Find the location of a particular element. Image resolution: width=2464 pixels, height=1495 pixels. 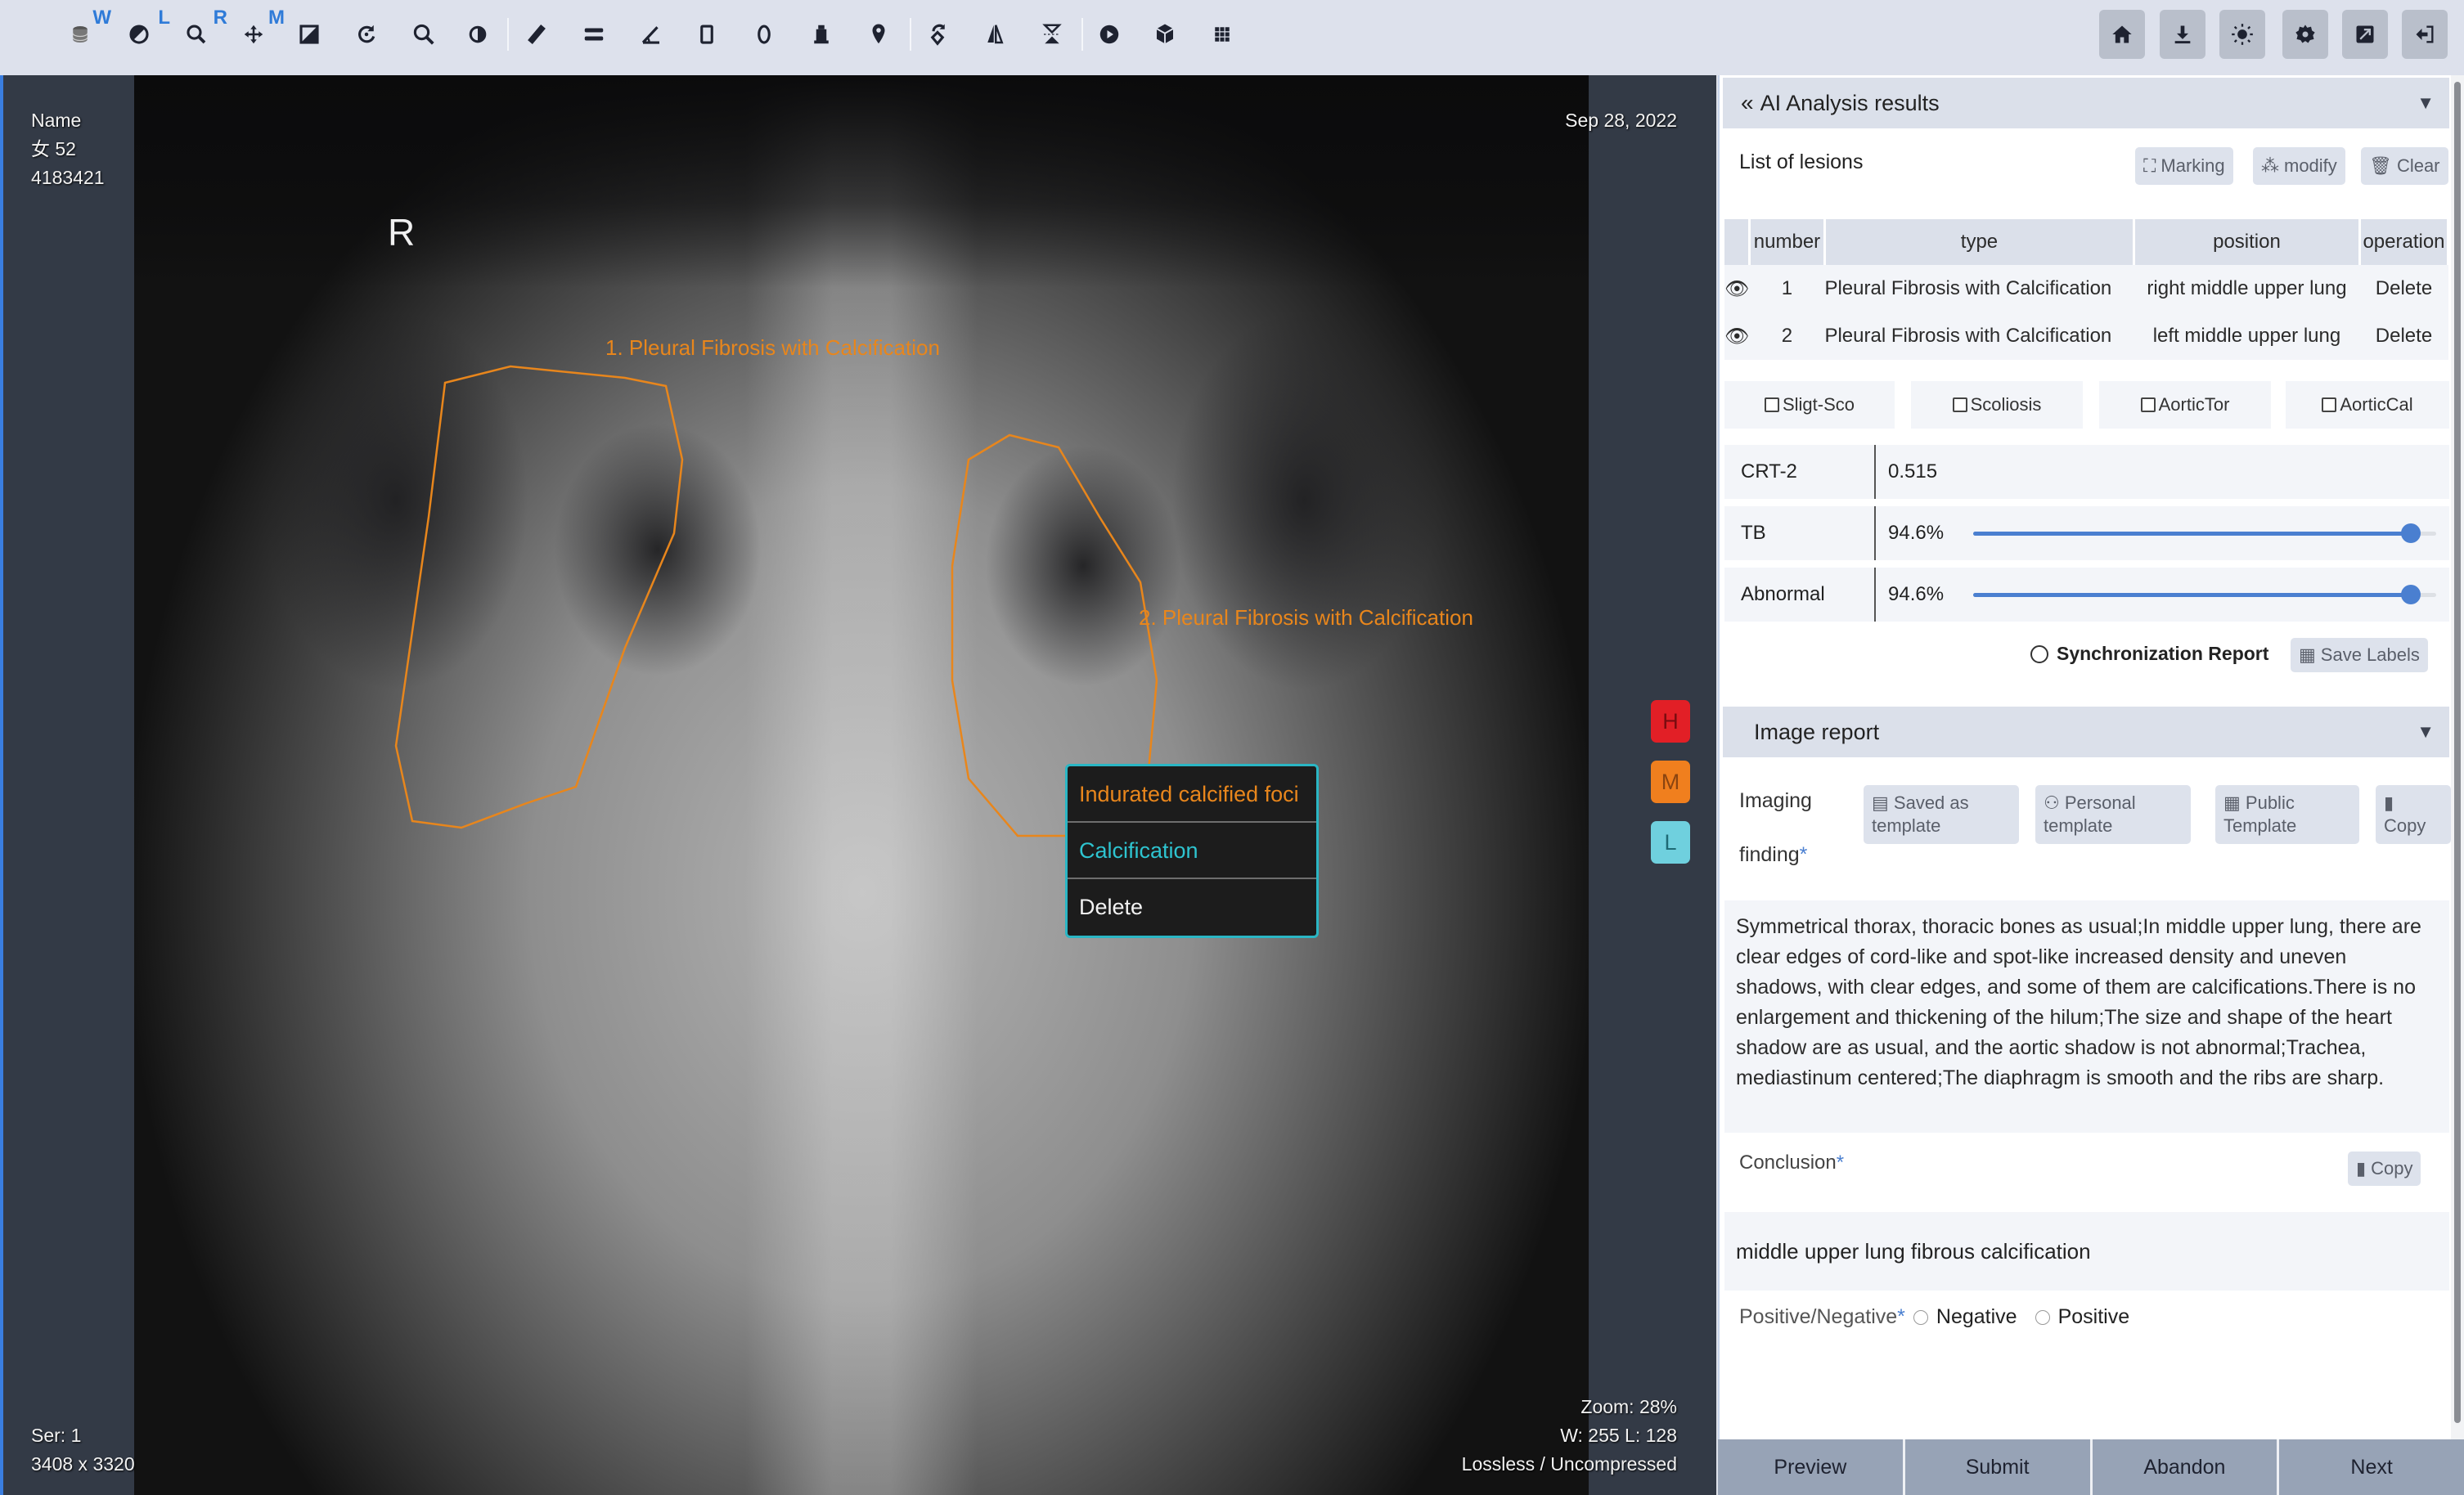

panel-scrollbar is located at coordinates (2457, 759).